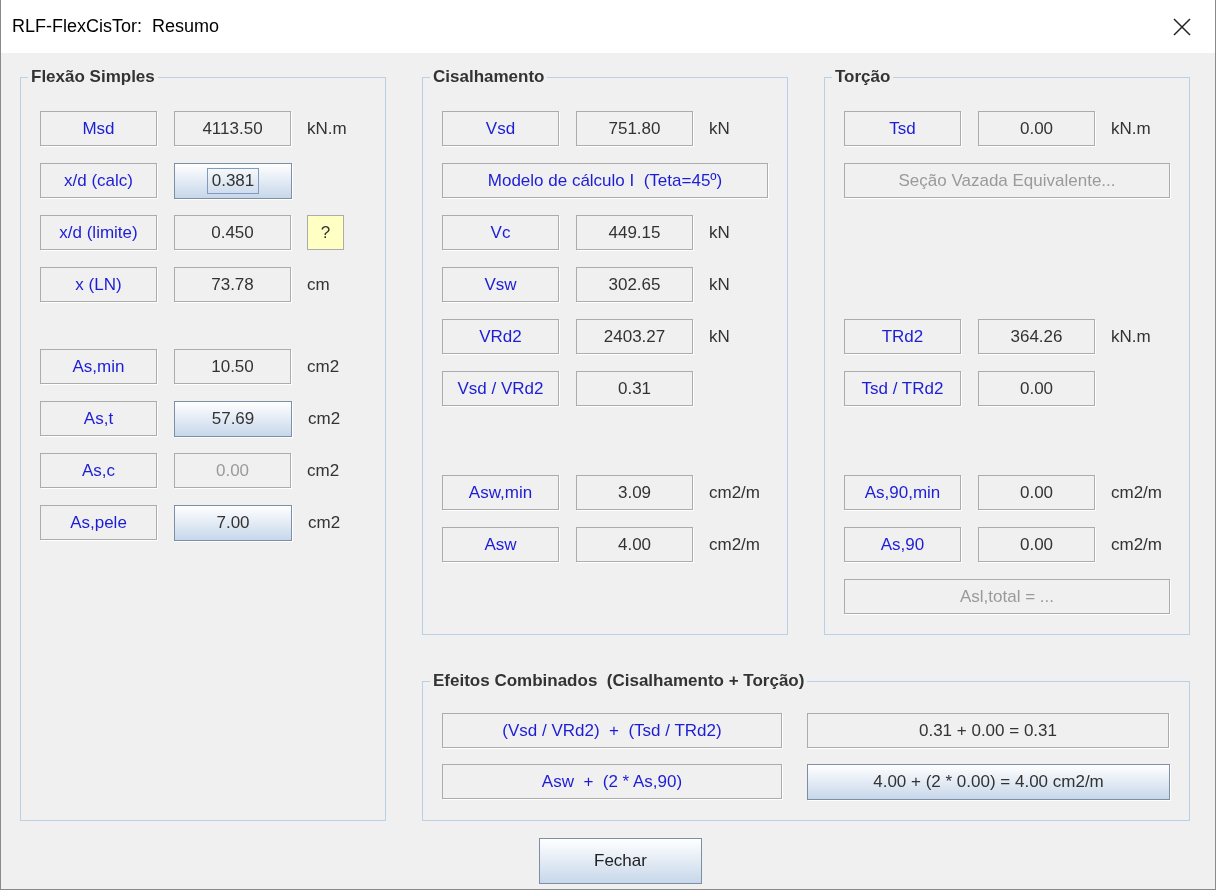 The image size is (1216, 890). What do you see at coordinates (98, 284) in the screenshot?
I see `quantity-label: x (LN)` at bounding box center [98, 284].